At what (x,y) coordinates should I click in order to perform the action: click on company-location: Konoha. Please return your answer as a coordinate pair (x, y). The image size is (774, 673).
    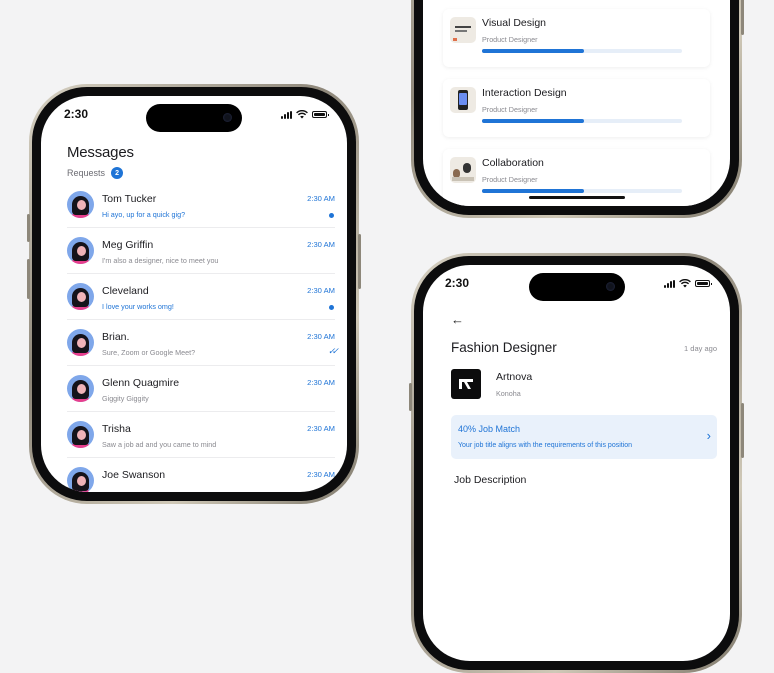
    Looking at the image, I should click on (508, 393).